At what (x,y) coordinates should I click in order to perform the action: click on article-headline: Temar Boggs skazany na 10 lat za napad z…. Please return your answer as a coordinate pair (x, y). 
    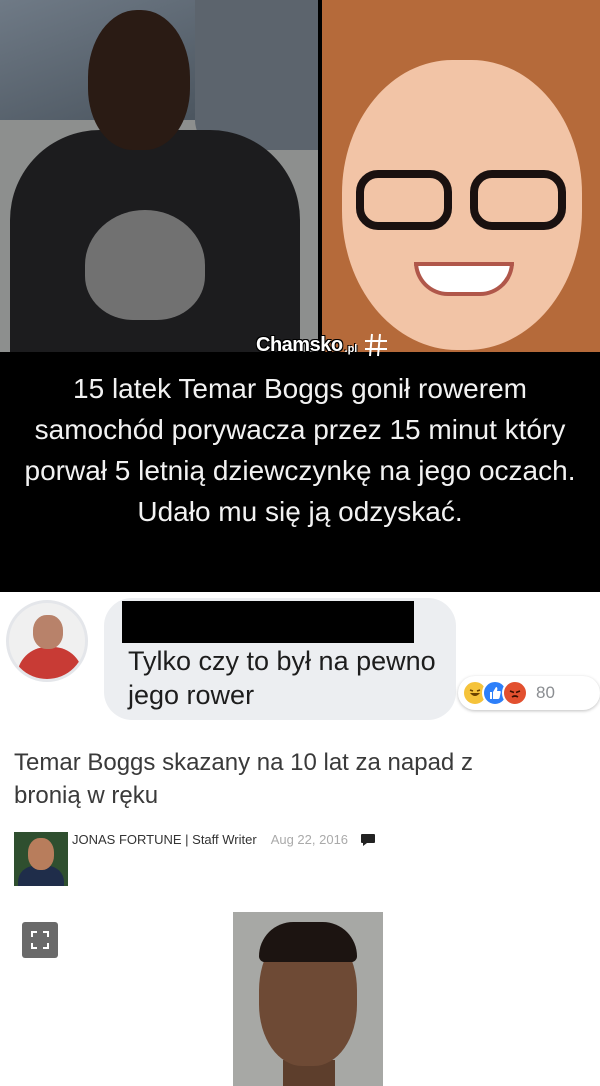
    Looking at the image, I should click on (243, 779).